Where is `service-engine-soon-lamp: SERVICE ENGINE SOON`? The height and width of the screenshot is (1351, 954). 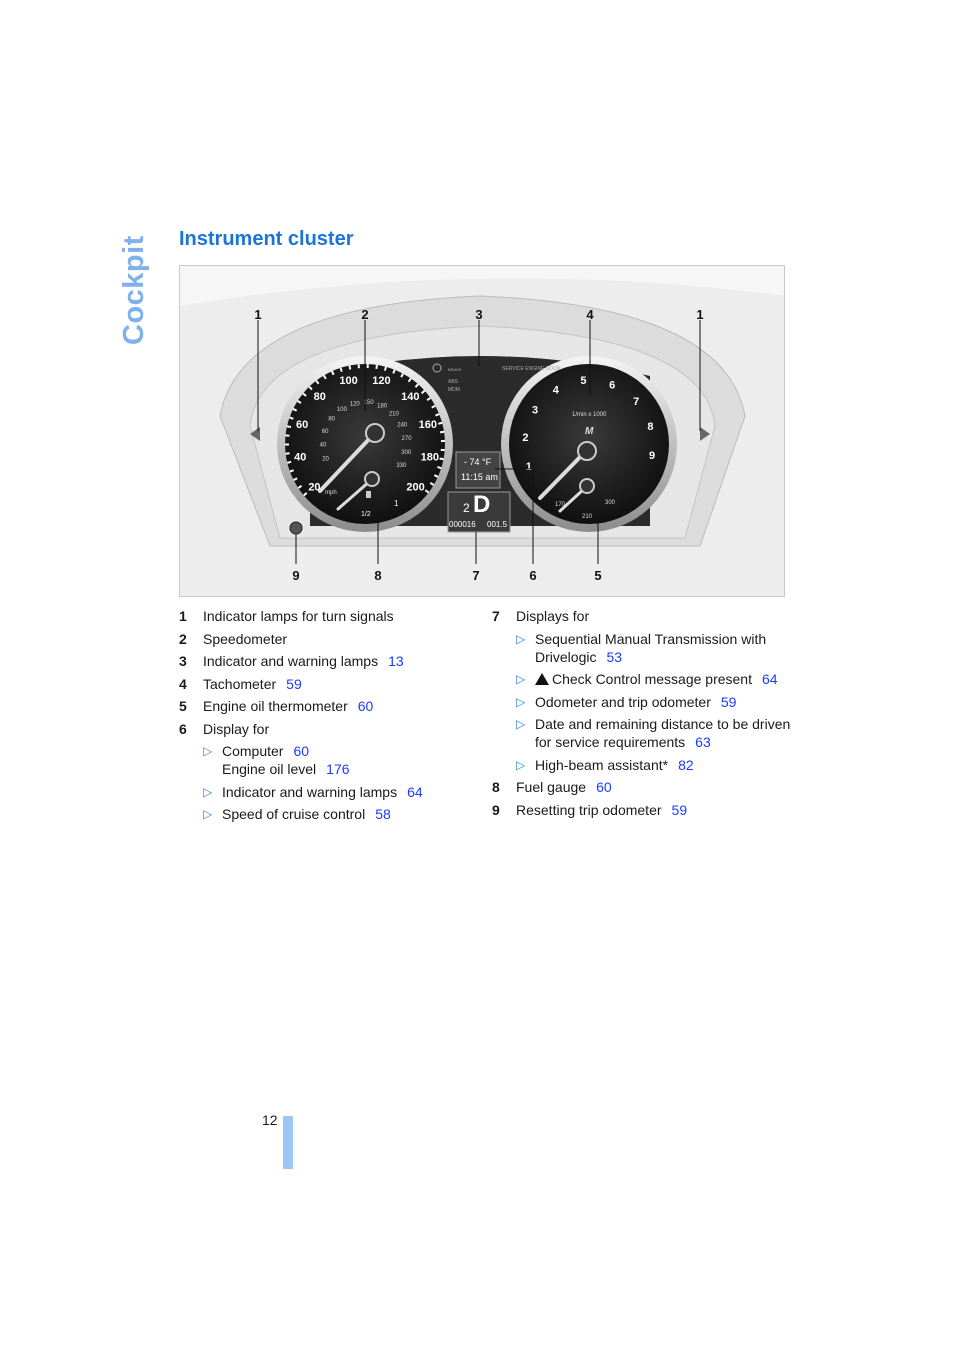
service-engine-soon-lamp: SERVICE ENGINE SOON is located at coordinates (531, 369).